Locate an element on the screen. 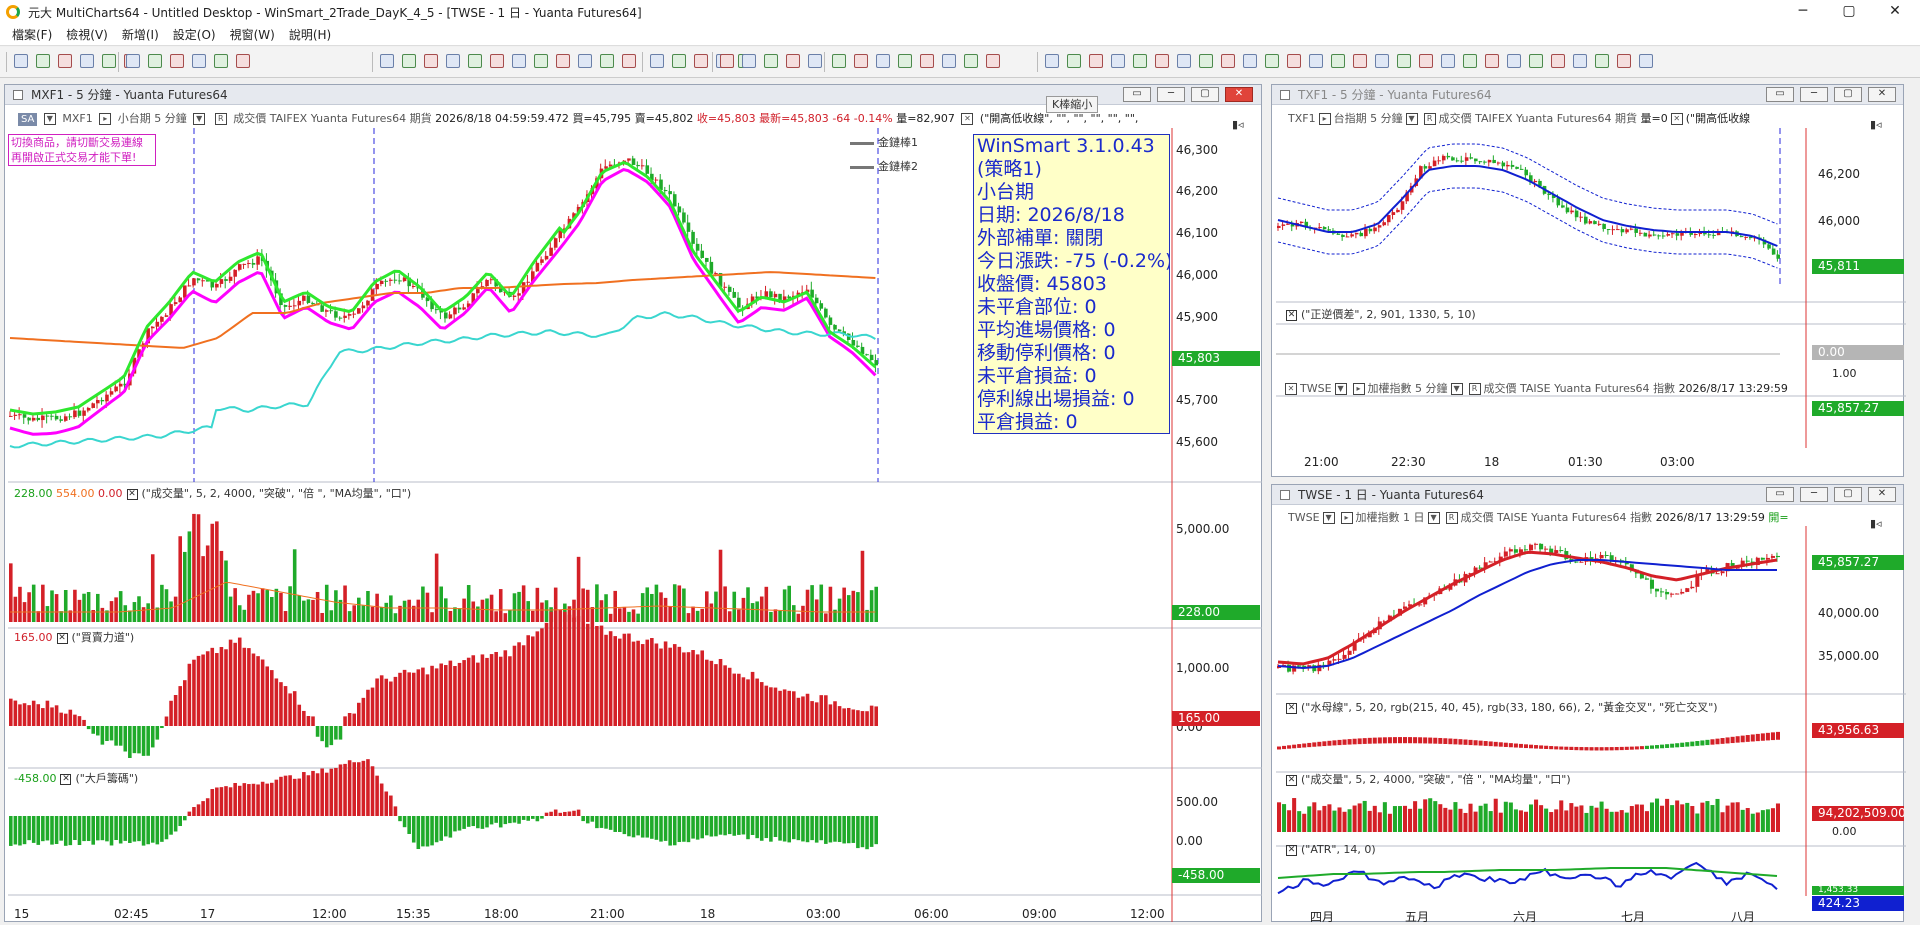  close-button: ✕ is located at coordinates (1895, 12).